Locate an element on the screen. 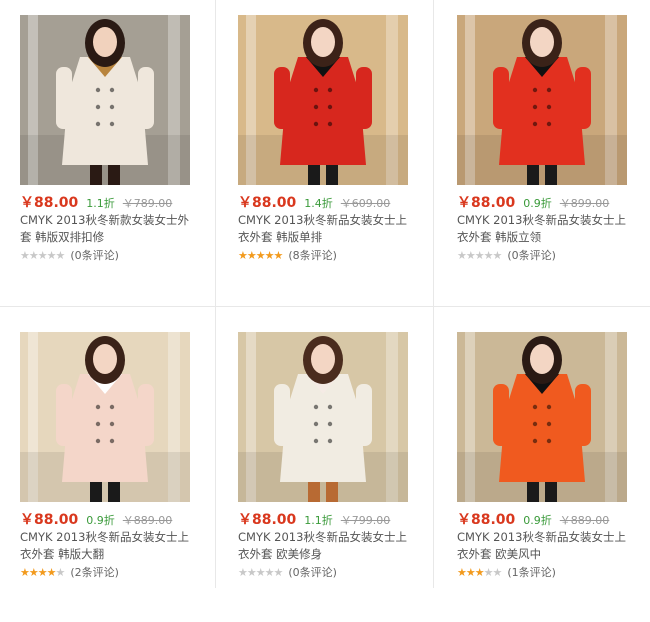 The height and width of the screenshot is (622, 650). discount-rate: 1.4折 is located at coordinates (318, 203).